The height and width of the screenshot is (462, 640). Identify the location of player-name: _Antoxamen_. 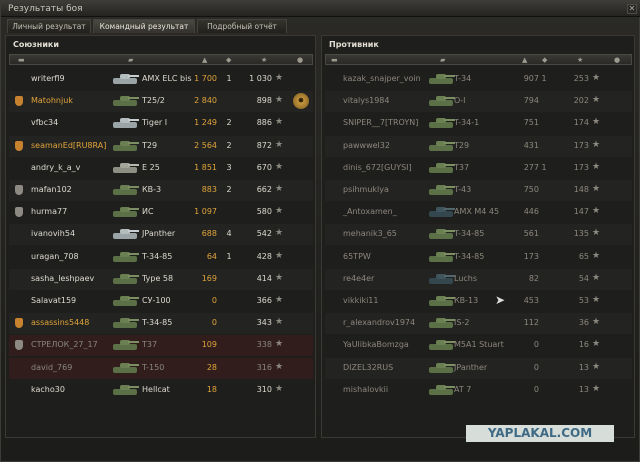
(370, 211).